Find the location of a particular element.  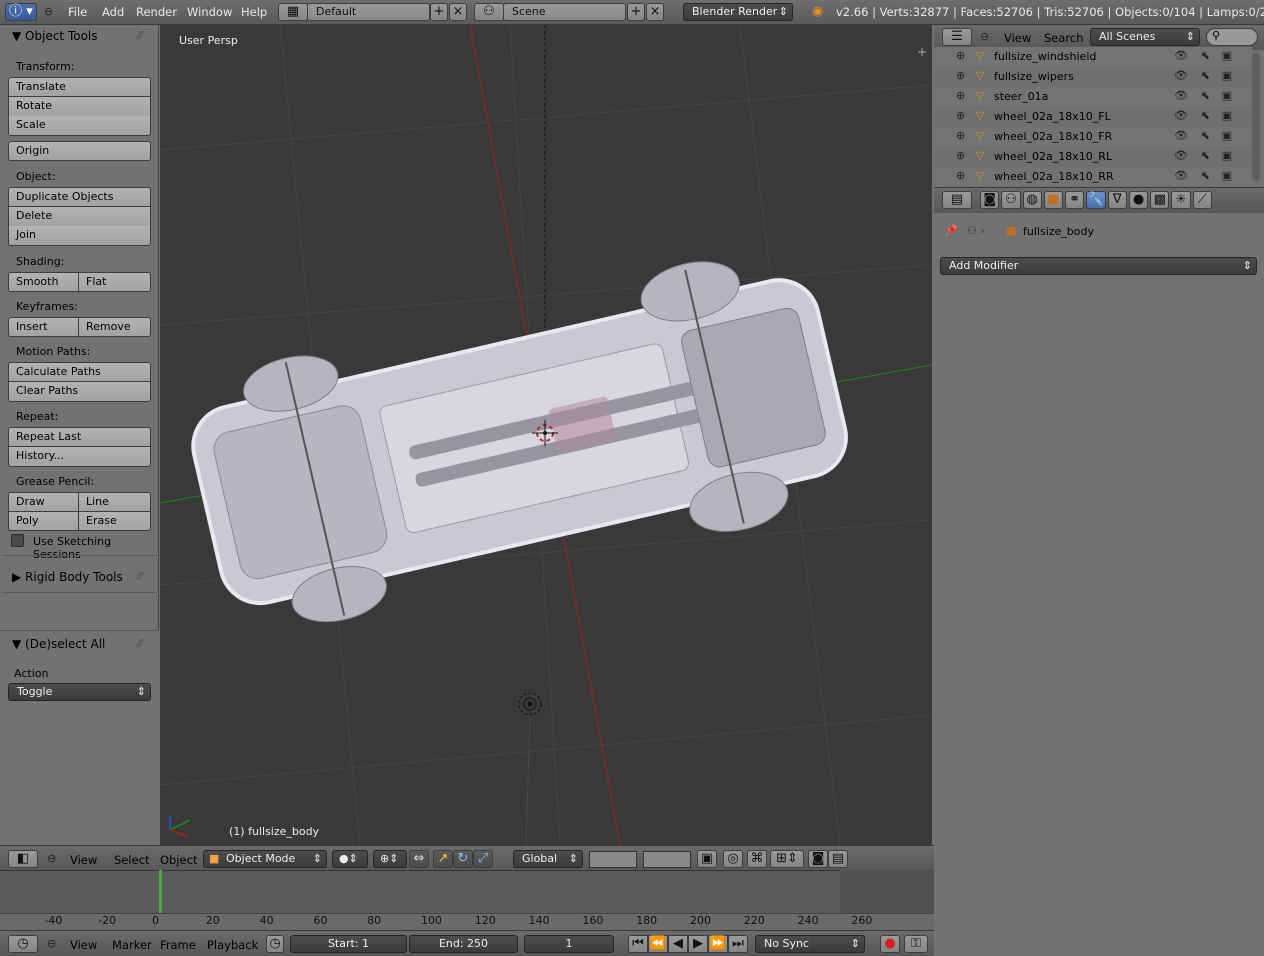

play-icon: ▶ is located at coordinates (698, 944).